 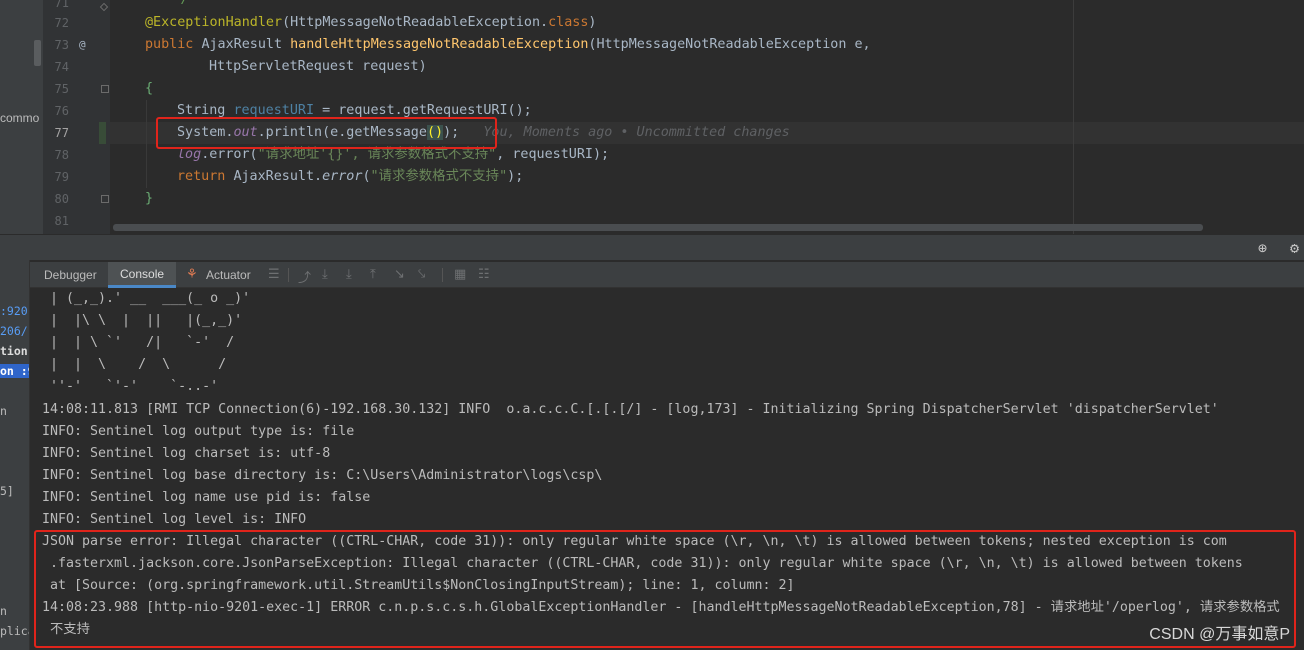 I want to click on code-line-71: */, so click(x=181, y=5).